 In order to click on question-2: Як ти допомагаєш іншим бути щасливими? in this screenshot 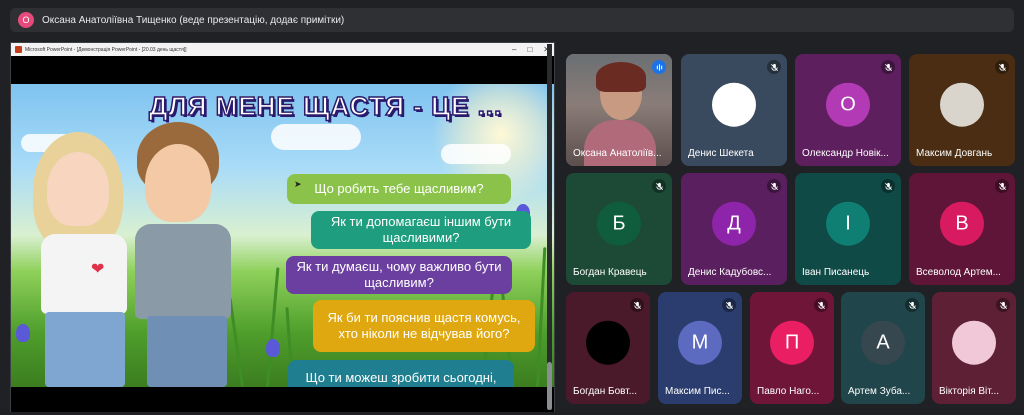, I will do `click(421, 230)`.